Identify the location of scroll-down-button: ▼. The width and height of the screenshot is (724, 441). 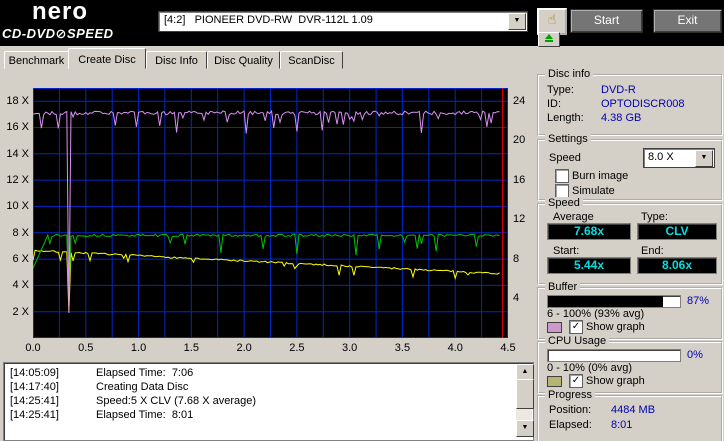
(525, 428).